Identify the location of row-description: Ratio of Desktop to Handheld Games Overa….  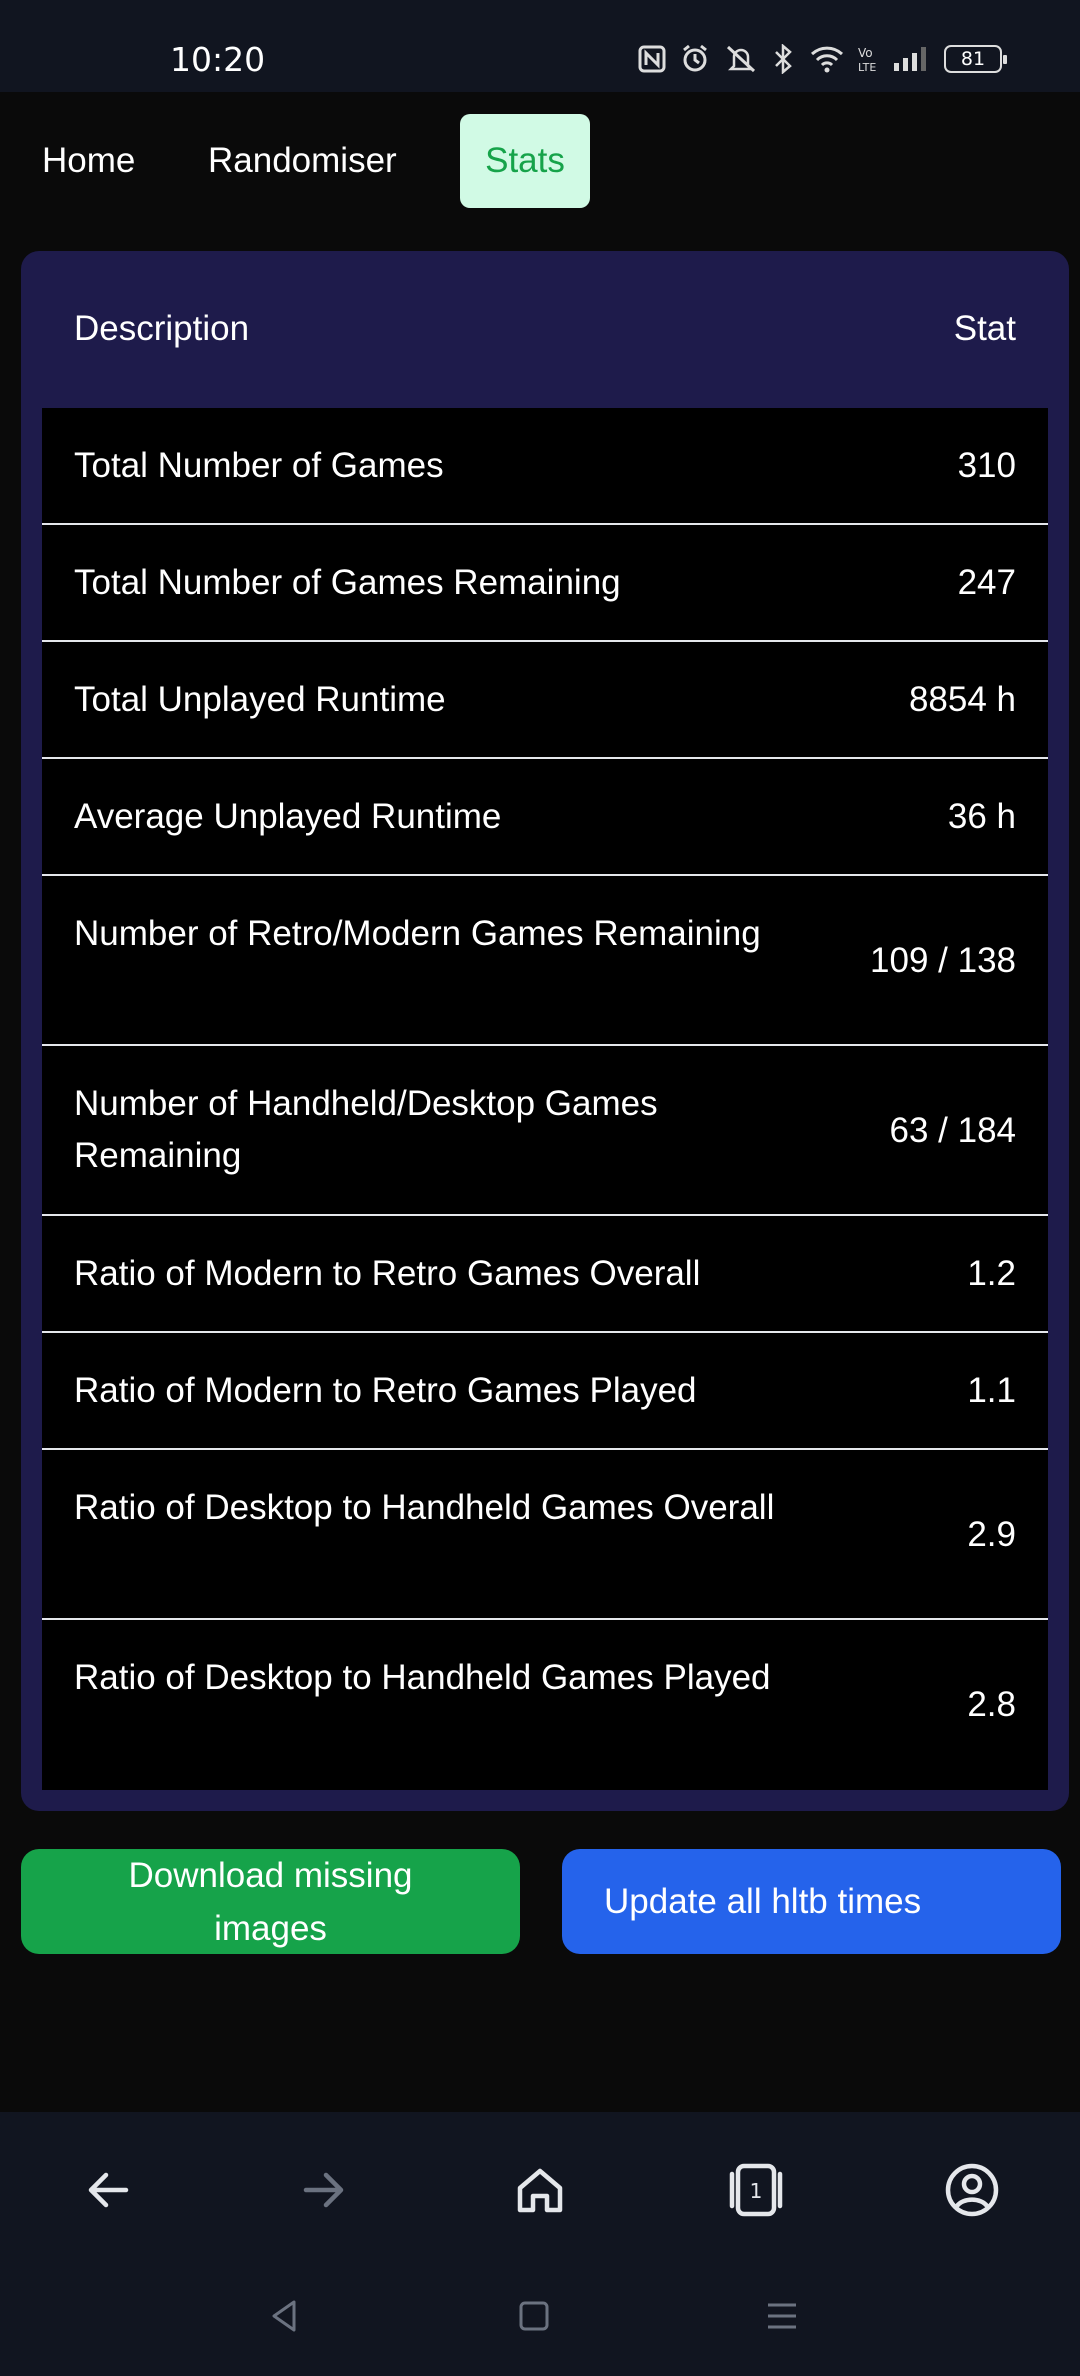
(424, 1507).